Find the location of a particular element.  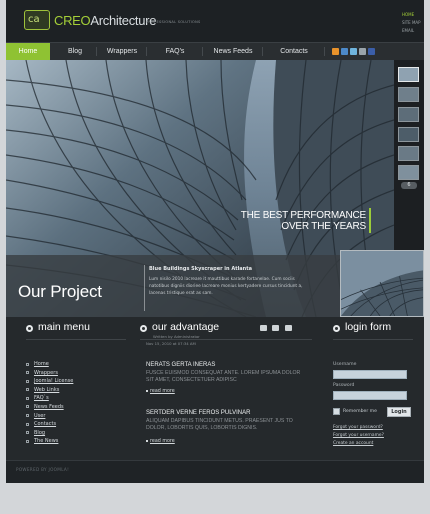

top-link-sitemap: SITE MAP is located at coordinates (411, 23).